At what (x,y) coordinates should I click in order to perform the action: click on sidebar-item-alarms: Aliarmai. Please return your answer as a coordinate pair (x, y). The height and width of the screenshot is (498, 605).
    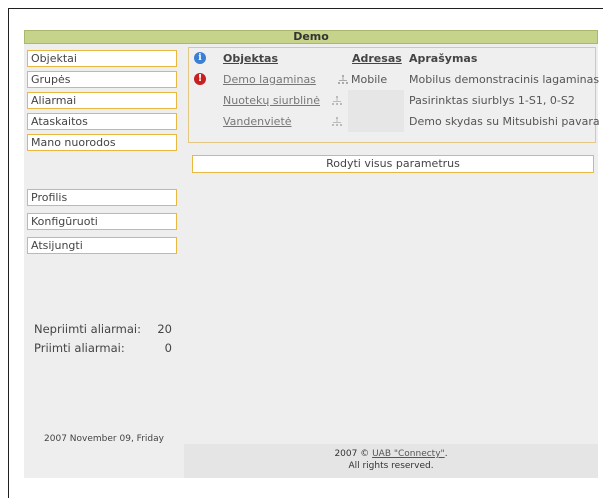
    Looking at the image, I should click on (102, 100).